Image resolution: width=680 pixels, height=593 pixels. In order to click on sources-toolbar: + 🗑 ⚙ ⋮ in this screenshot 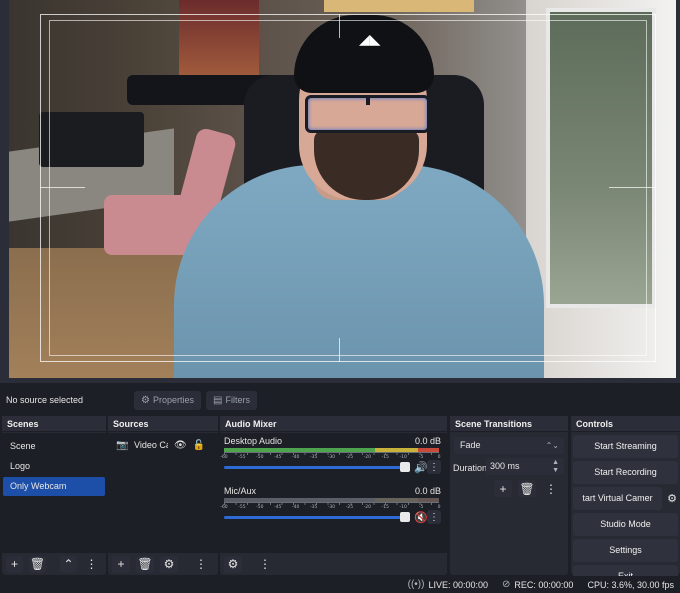, I will do `click(163, 564)`.